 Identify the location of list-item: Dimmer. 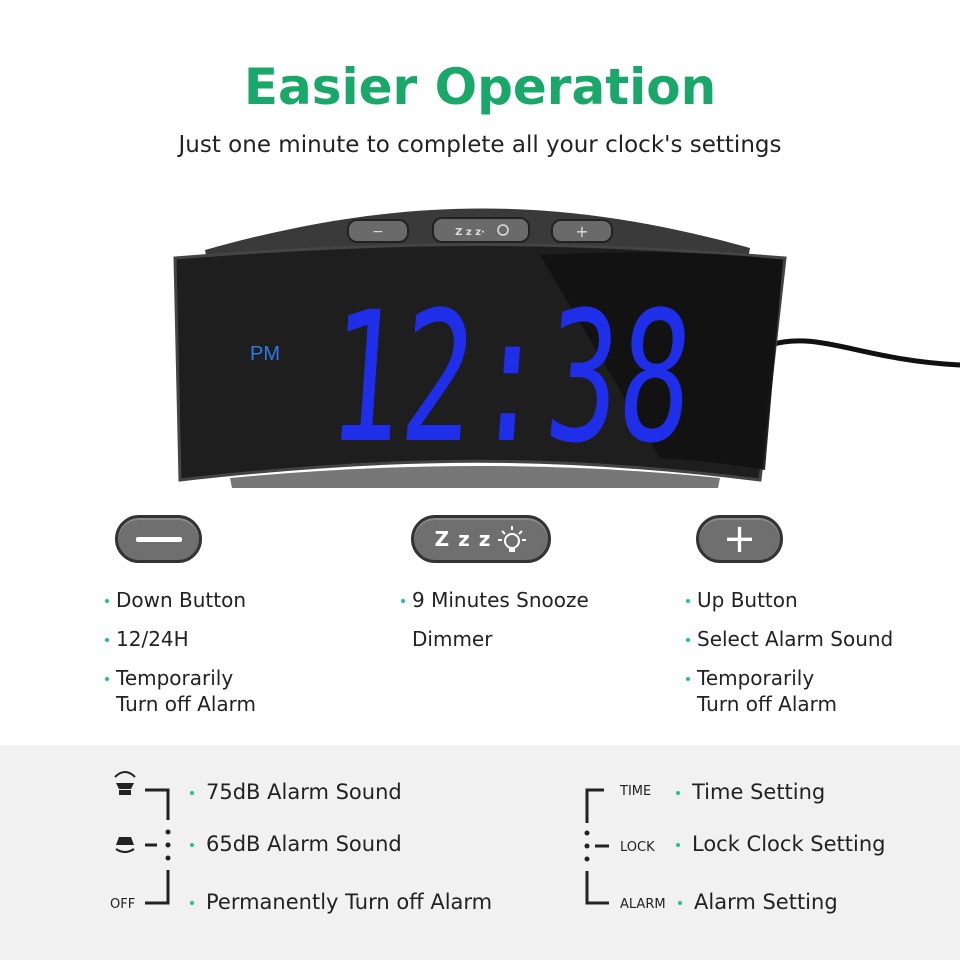
(452, 639).